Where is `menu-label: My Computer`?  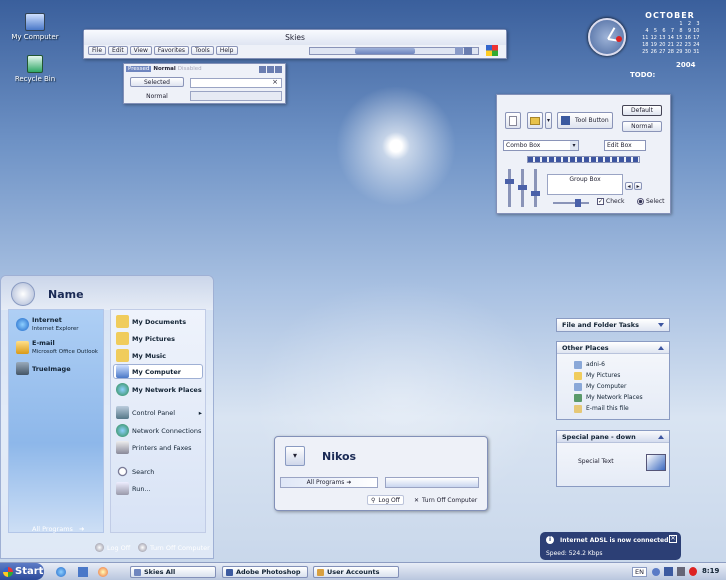
menu-label: My Computer is located at coordinates (156, 371).